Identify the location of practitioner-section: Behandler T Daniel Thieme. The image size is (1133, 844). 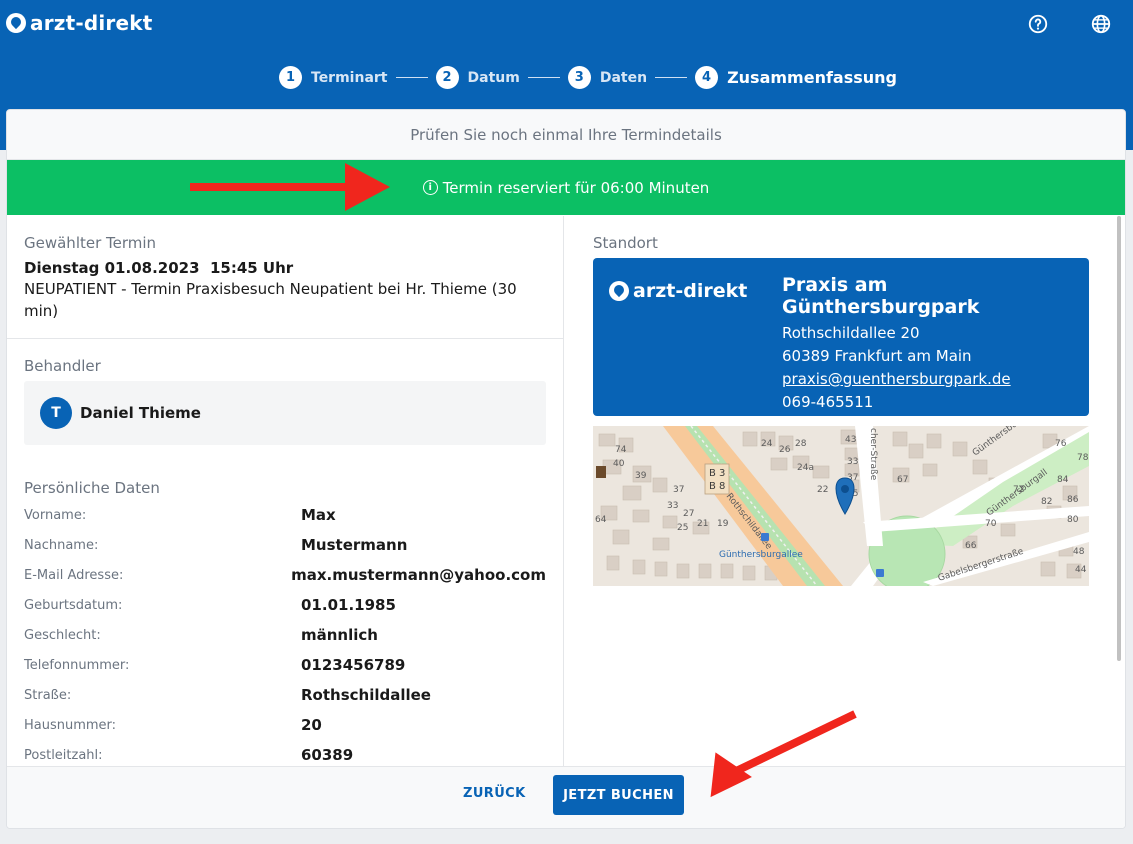
(285, 392).